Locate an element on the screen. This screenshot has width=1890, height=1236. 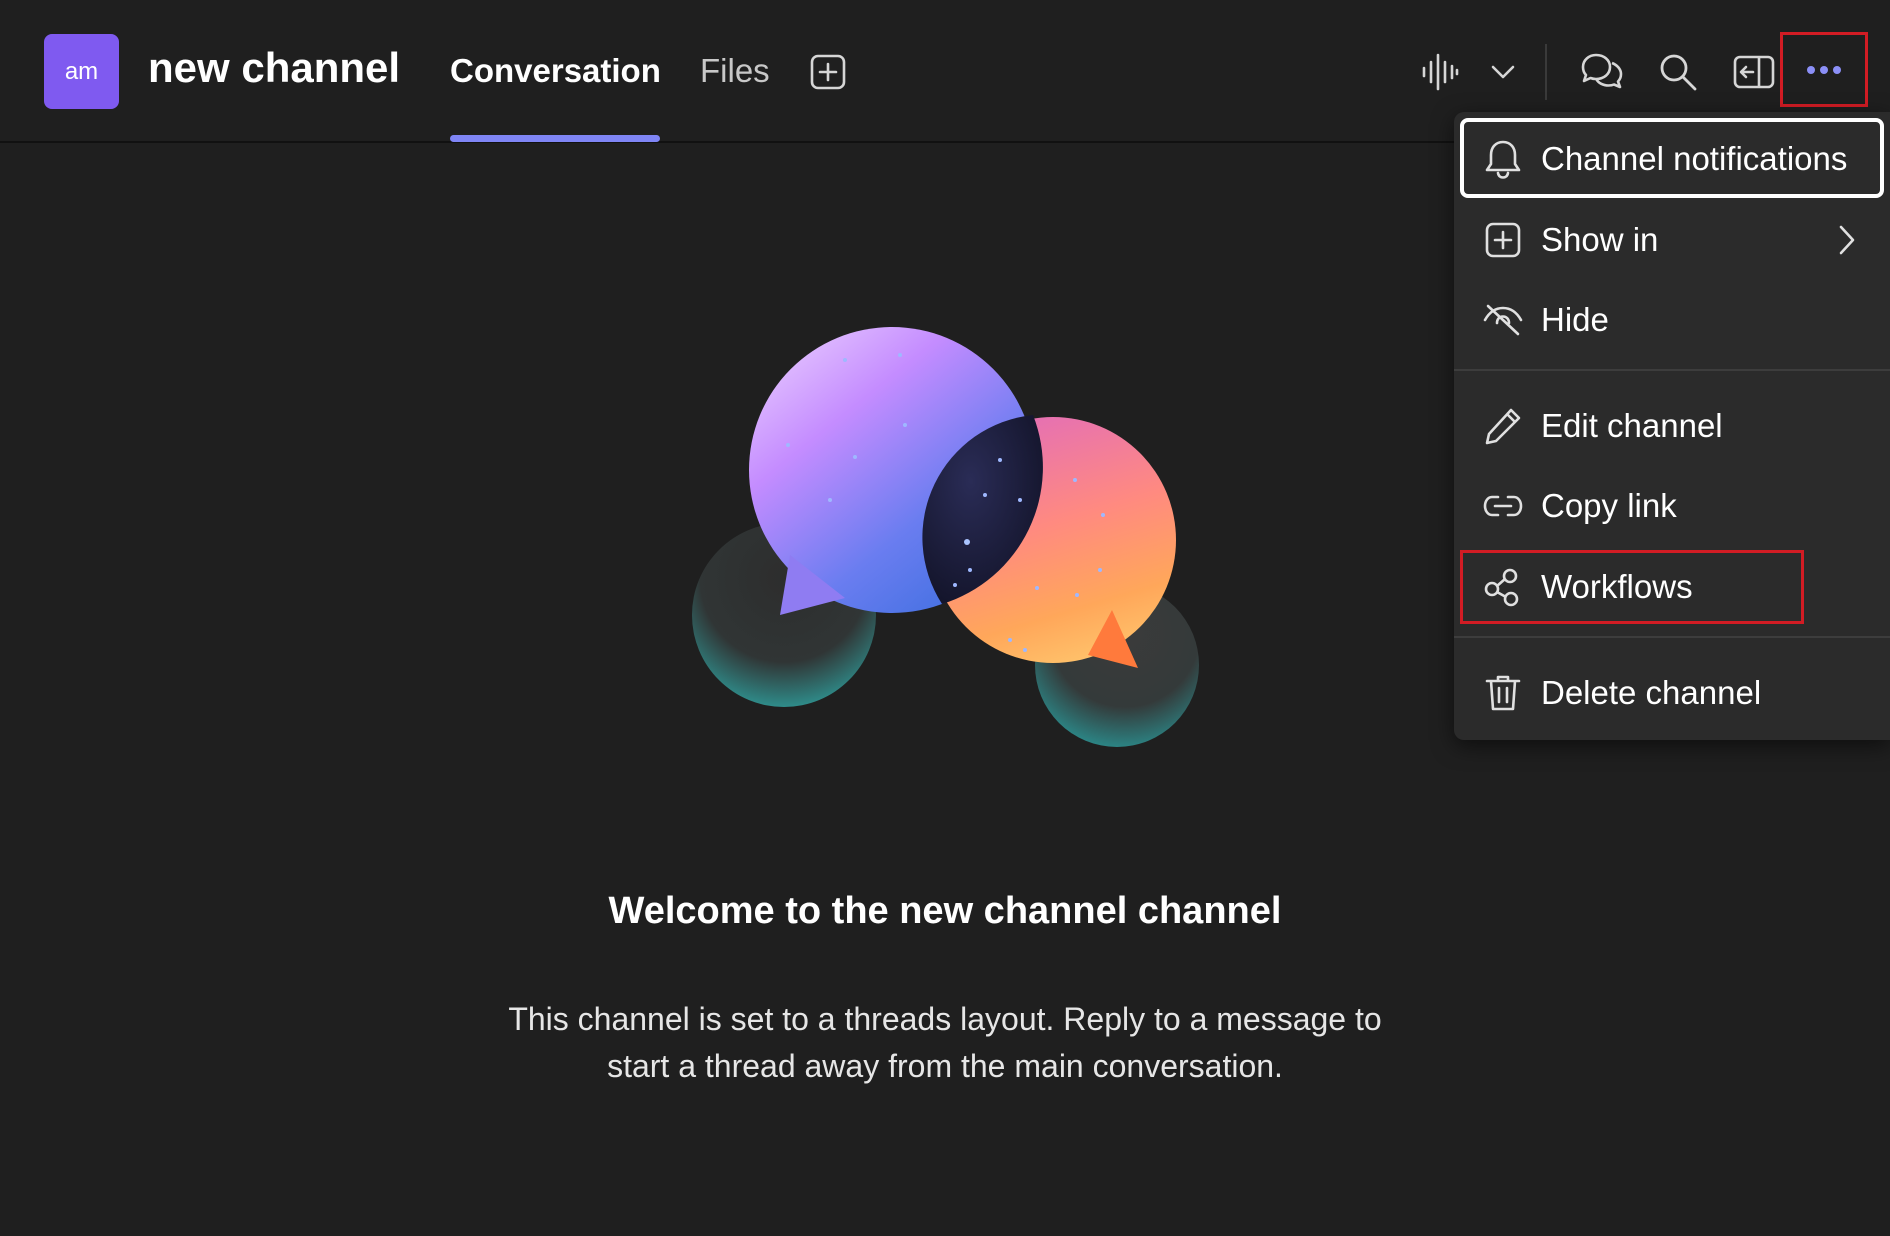
active-tab-indicator is located at coordinates (555, 138).